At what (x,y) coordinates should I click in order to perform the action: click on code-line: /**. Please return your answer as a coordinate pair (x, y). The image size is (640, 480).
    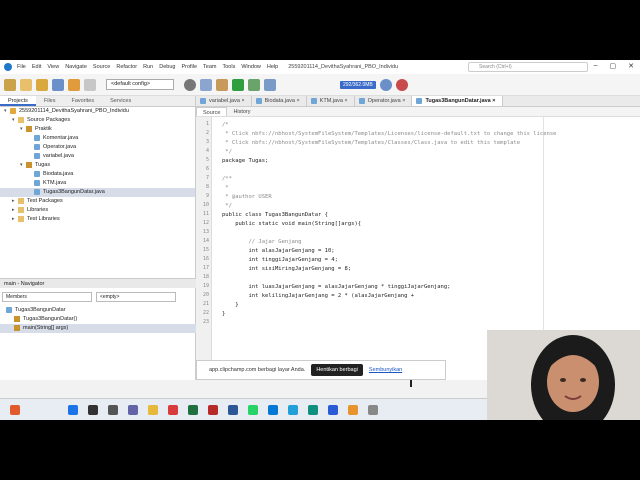
    Looking at the image, I should click on (227, 179).